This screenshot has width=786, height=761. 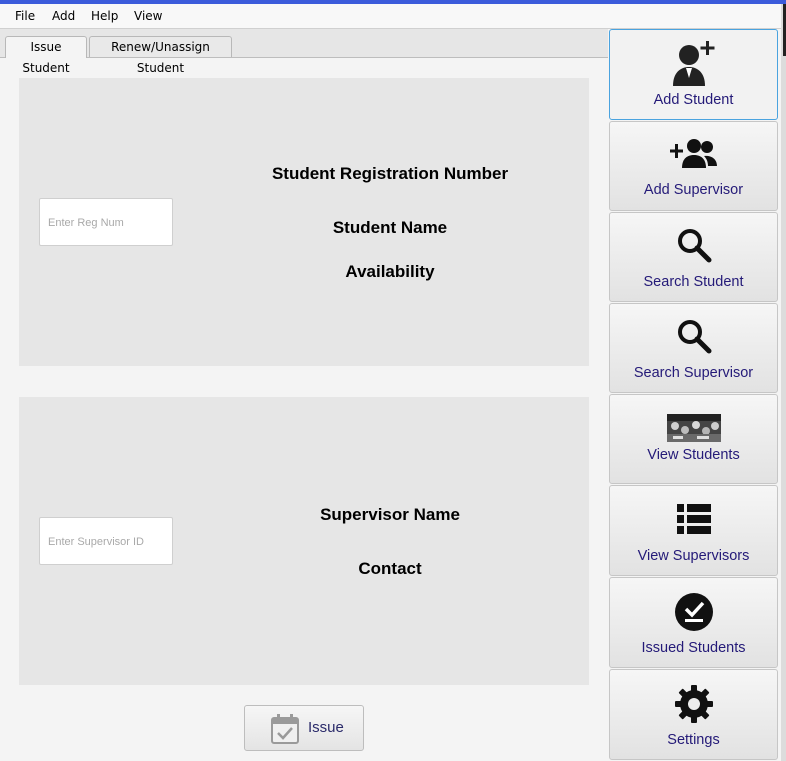 What do you see at coordinates (106, 541) in the screenshot?
I see `supervisor-id-input: Enter Supervisor ID` at bounding box center [106, 541].